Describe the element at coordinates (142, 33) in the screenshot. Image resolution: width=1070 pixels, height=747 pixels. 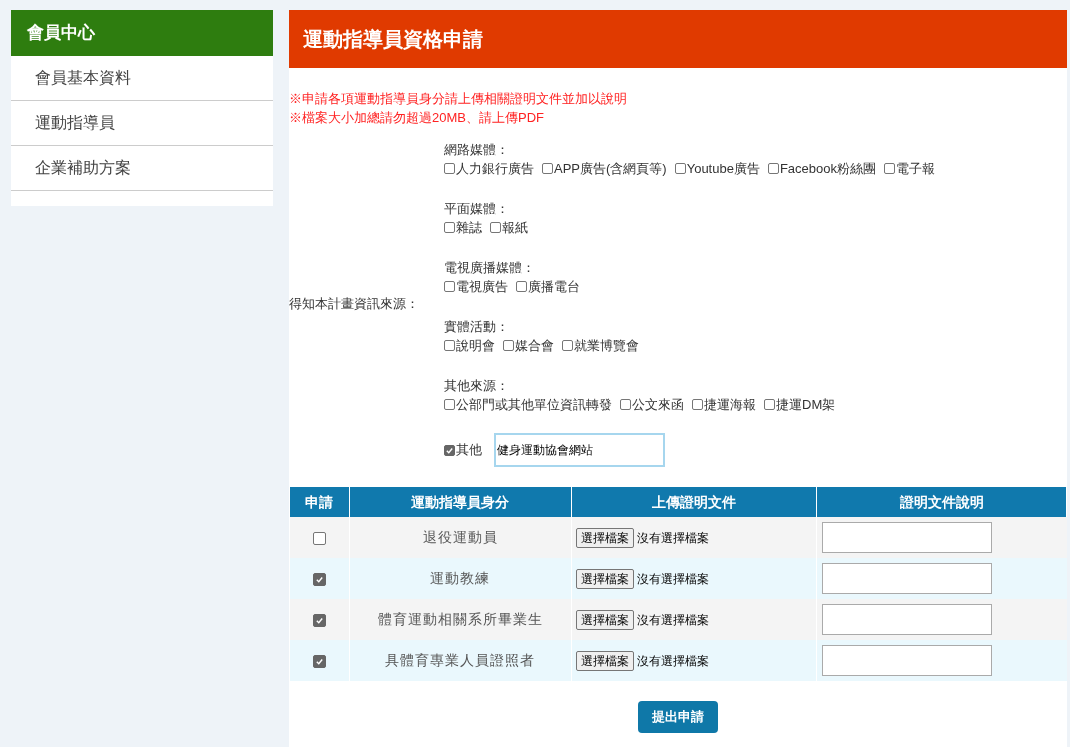
I see `sidebar-title: 會員中心` at that location.